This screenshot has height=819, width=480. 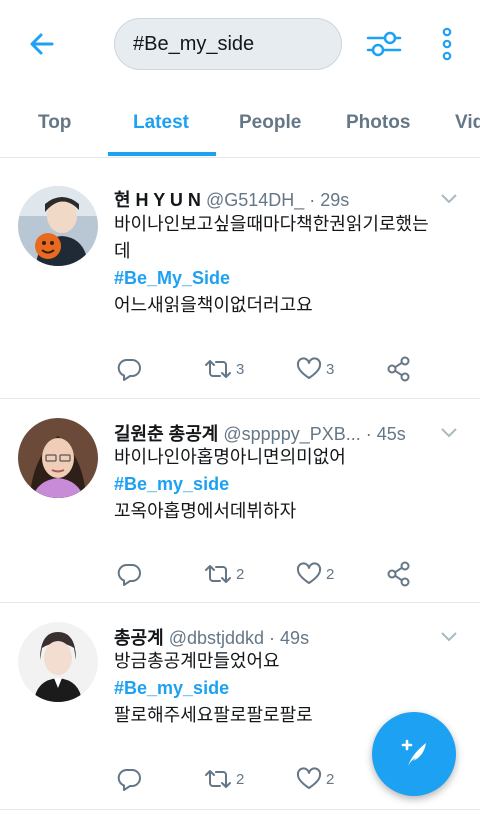 I want to click on tweet-timestamp: · 49s, so click(x=289, y=638).